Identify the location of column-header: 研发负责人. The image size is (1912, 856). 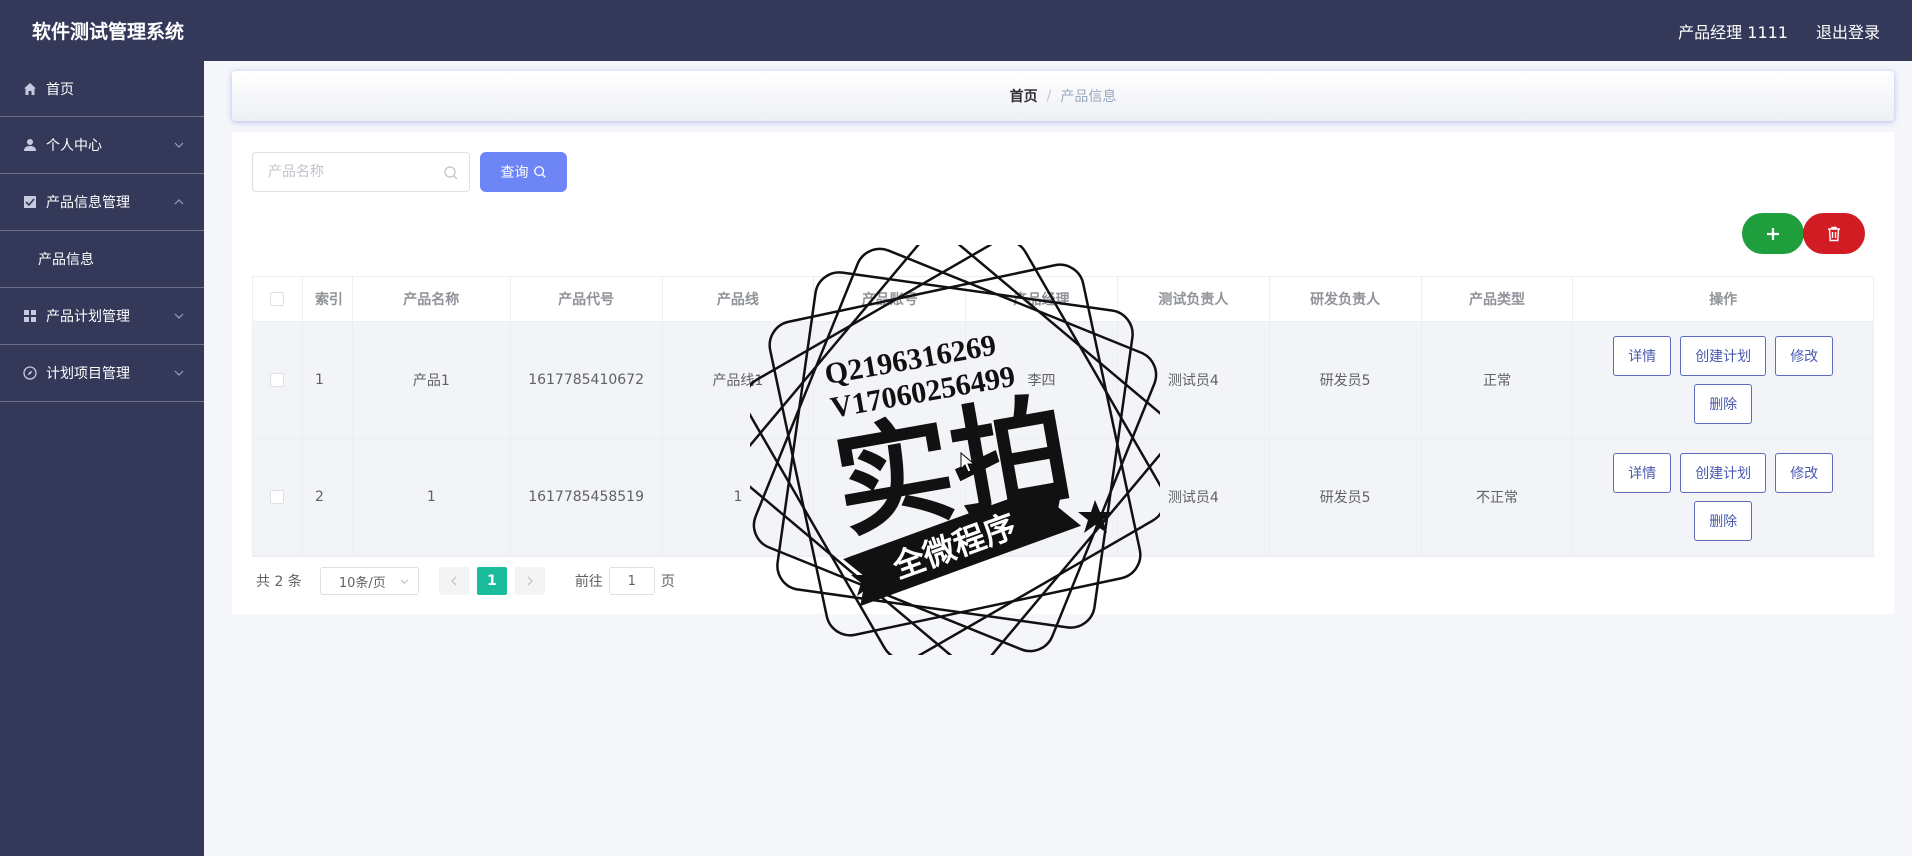
(1346, 299).